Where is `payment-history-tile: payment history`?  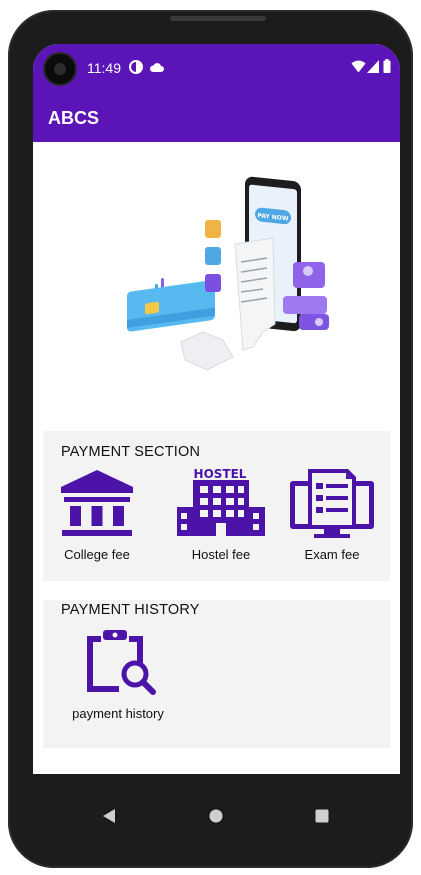
payment-history-tile: payment history is located at coordinates (118, 674).